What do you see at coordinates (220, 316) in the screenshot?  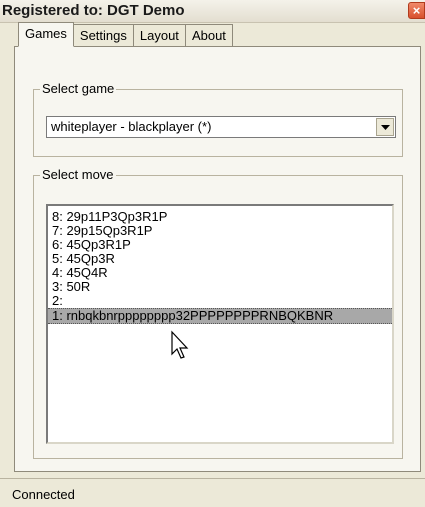 I see `move-list-item-selected: 1: rnbqkbnrpppppppp32PPPPPPPPRNBQKBNR` at bounding box center [220, 316].